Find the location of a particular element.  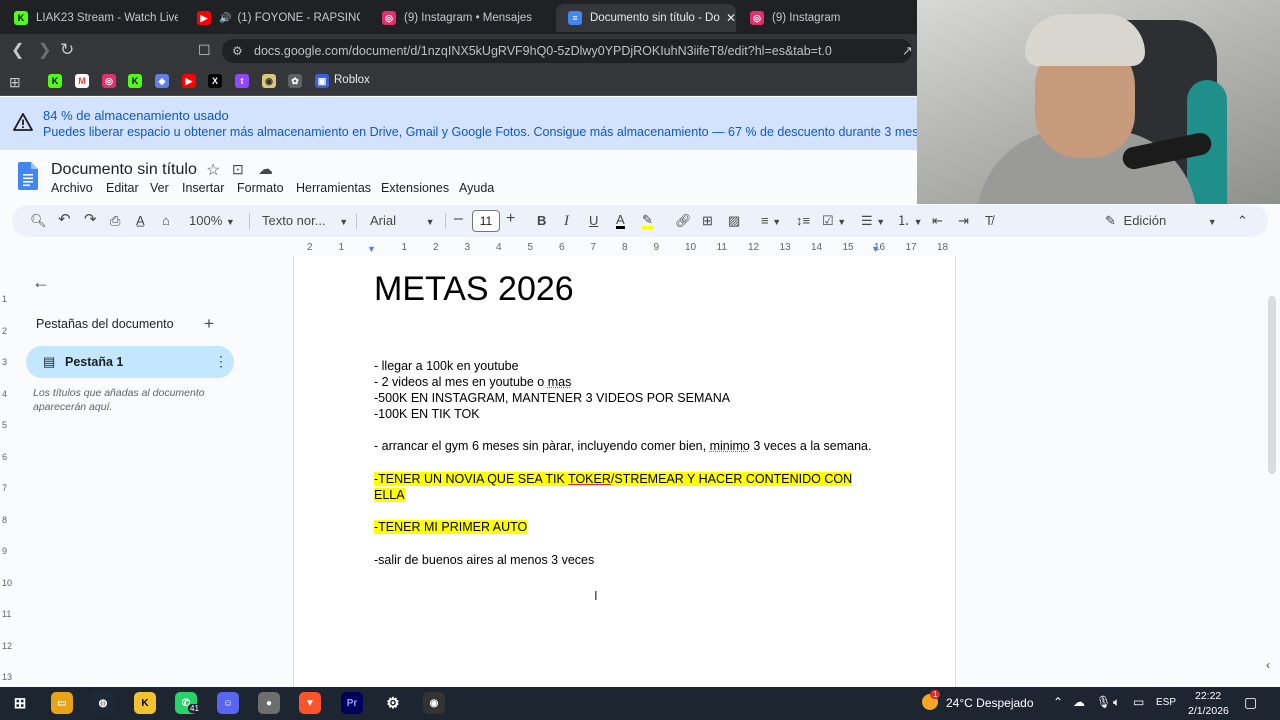

reload-icon: ↻ is located at coordinates (67, 49).